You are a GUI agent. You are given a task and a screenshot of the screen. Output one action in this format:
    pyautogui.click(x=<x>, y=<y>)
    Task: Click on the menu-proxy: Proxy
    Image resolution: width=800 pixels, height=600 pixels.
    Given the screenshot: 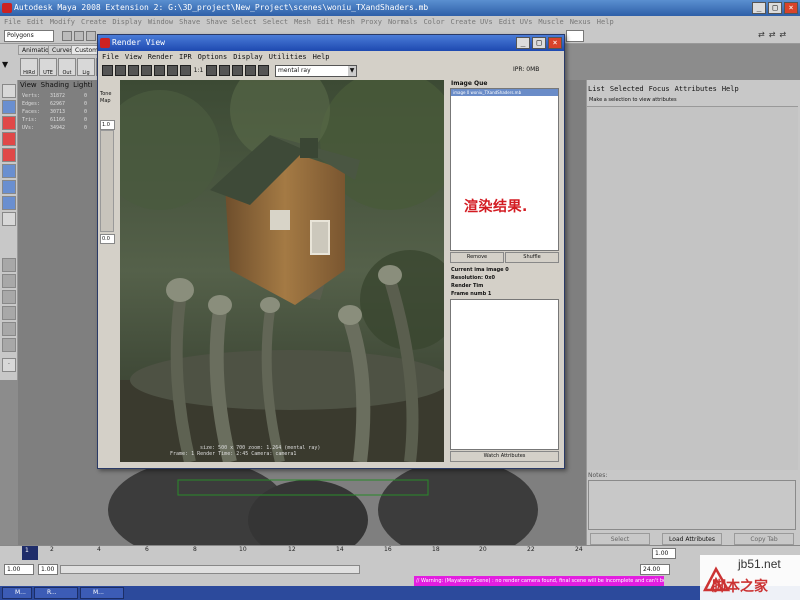 What is the action you would take?
    pyautogui.click(x=371, y=22)
    